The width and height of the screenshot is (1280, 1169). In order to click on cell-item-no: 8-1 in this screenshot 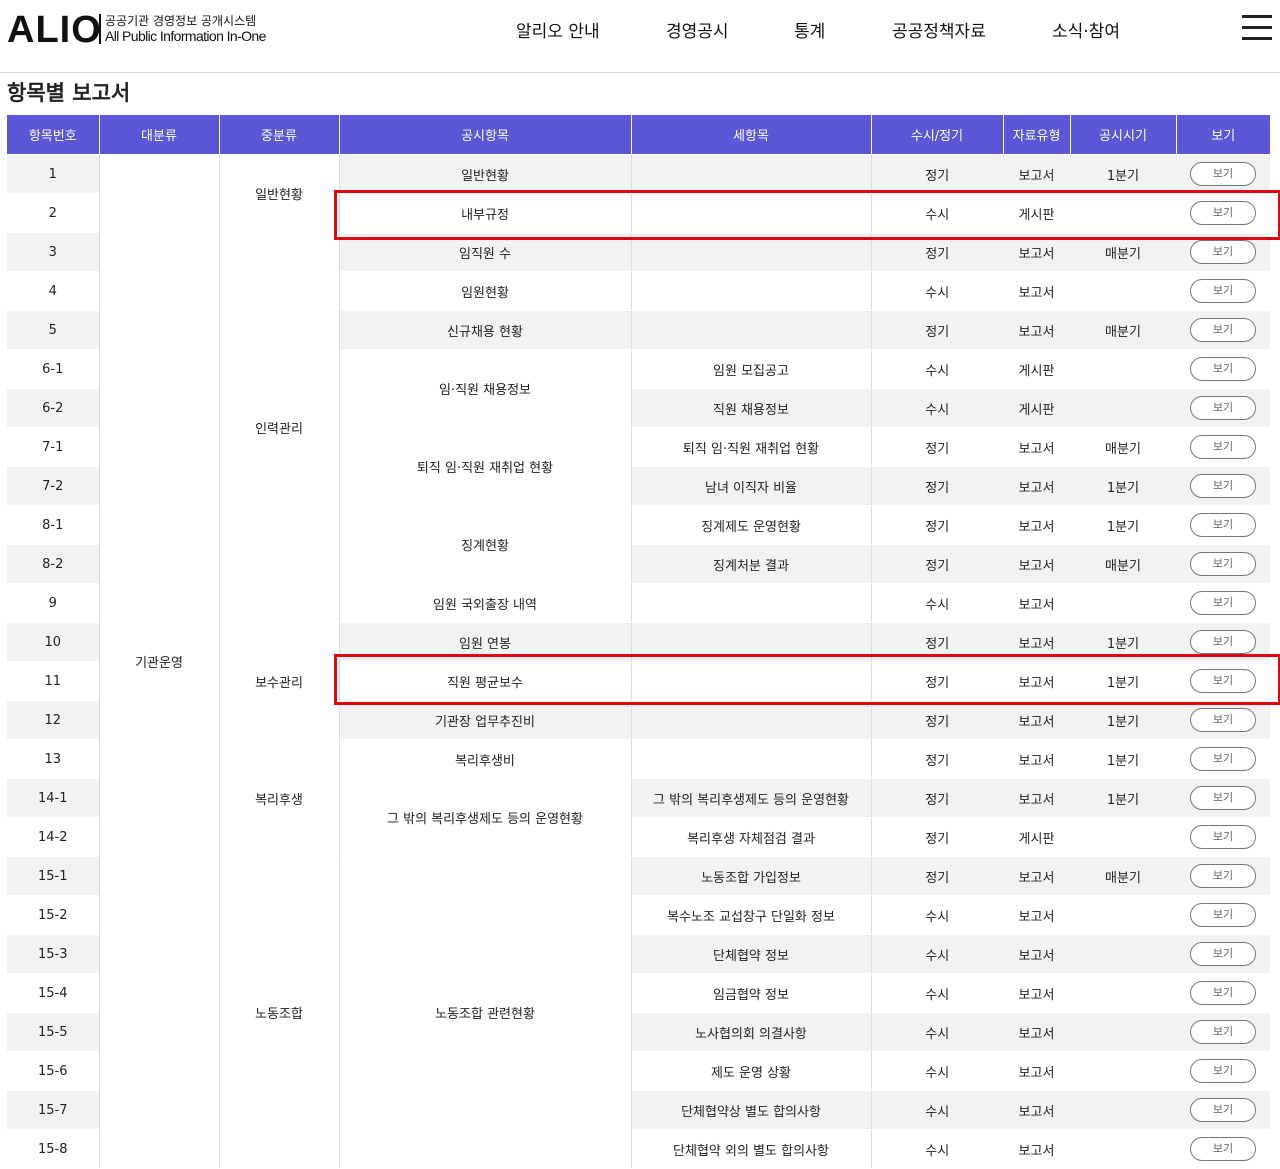, I will do `click(53, 525)`.